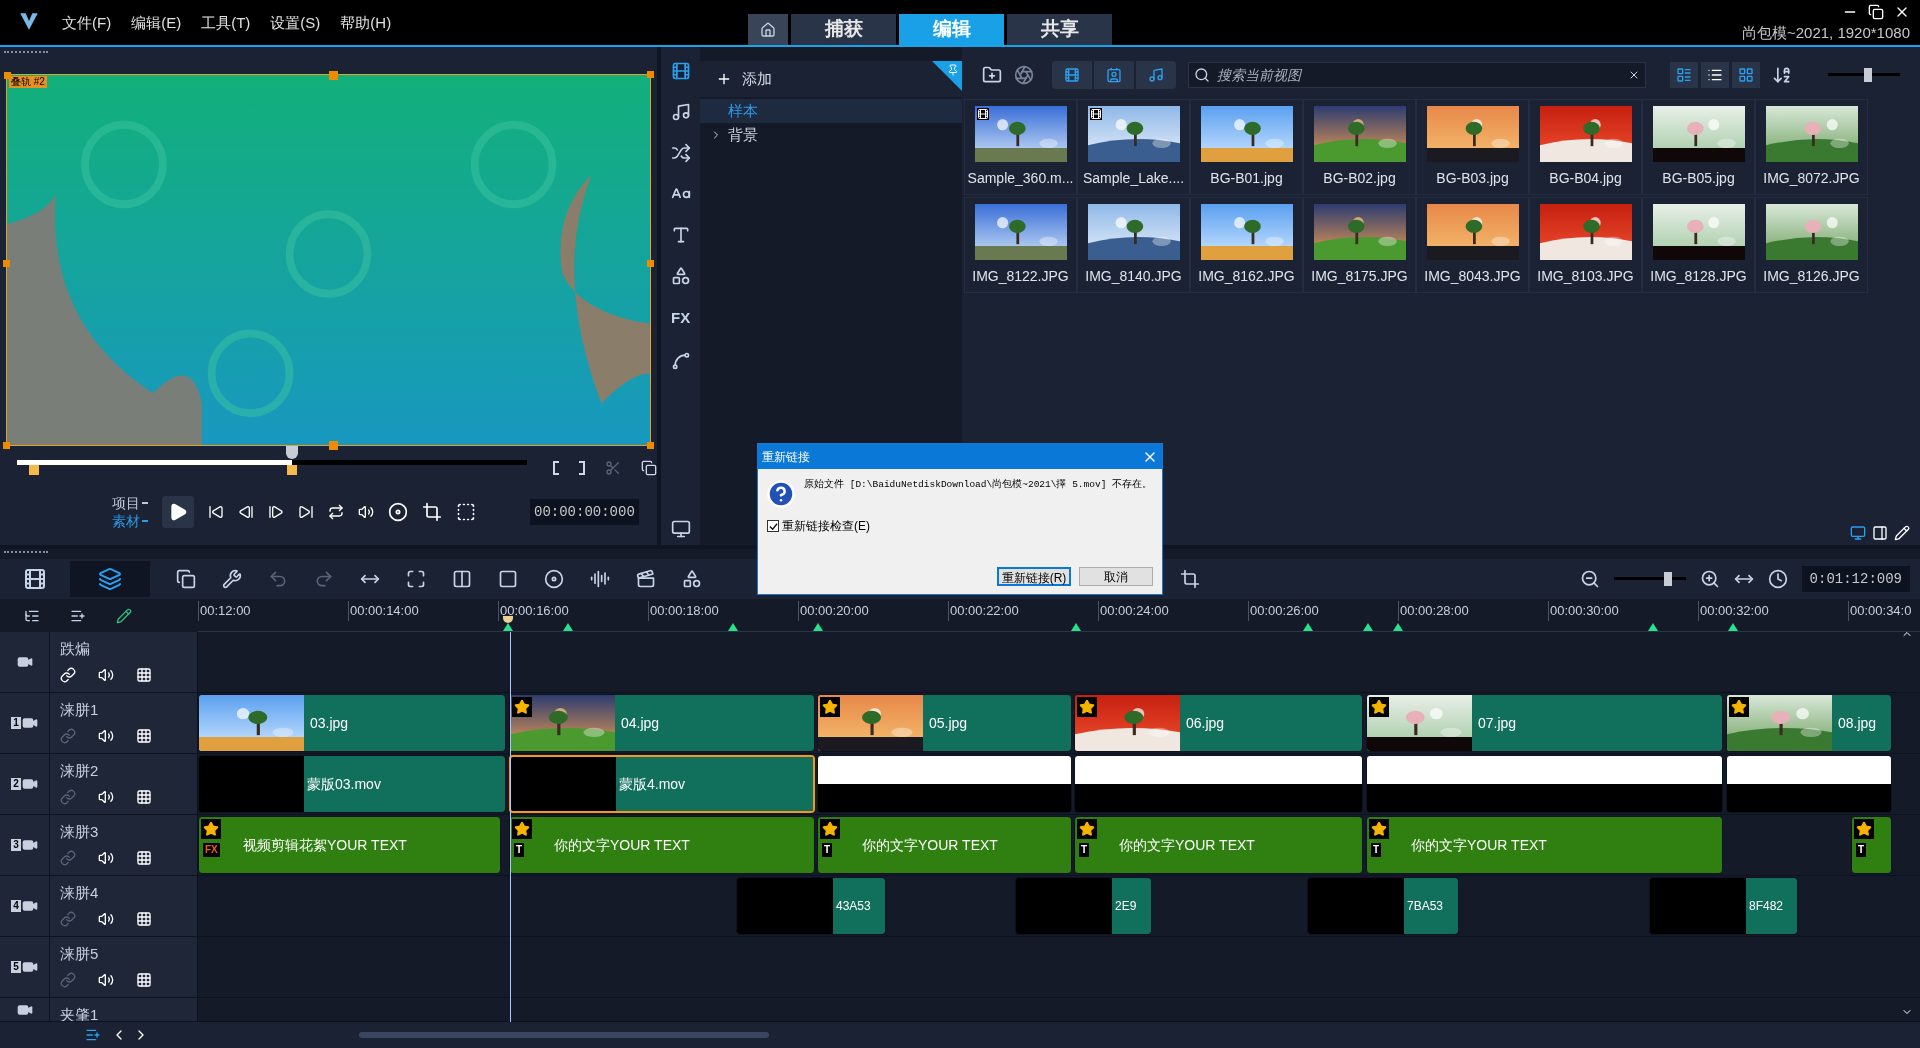  What do you see at coordinates (683, 611) in the screenshot?
I see `ruler-label: 00:00:18:00` at bounding box center [683, 611].